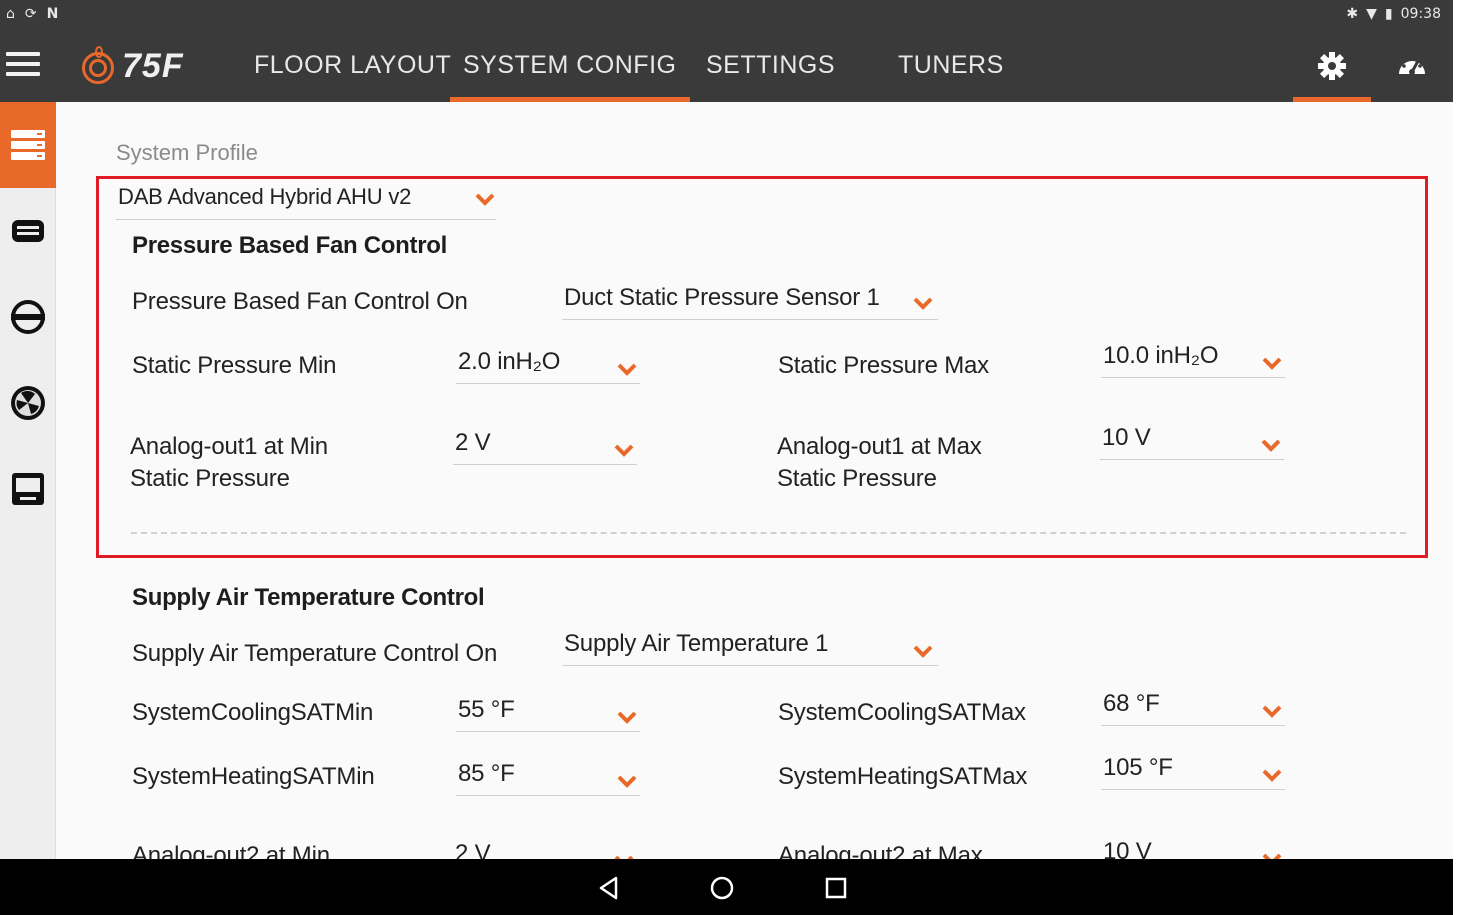 This screenshot has height=915, width=1462. Describe the element at coordinates (210, 478) in the screenshot. I see `ao1-min-label-line2: Static Pressure` at that location.